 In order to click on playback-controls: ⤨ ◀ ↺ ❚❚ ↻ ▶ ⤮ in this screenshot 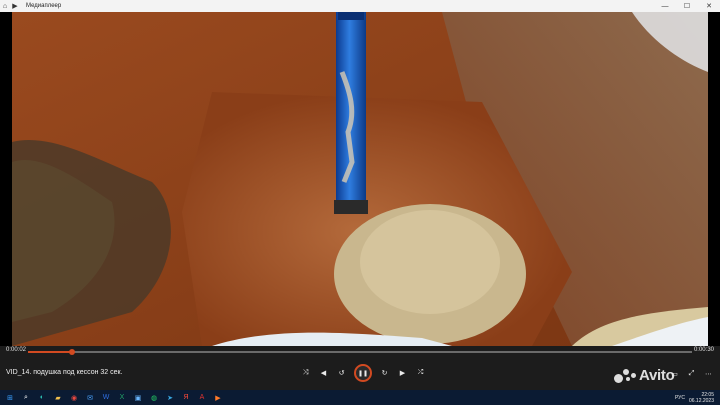, I will do `click(363, 373)`.